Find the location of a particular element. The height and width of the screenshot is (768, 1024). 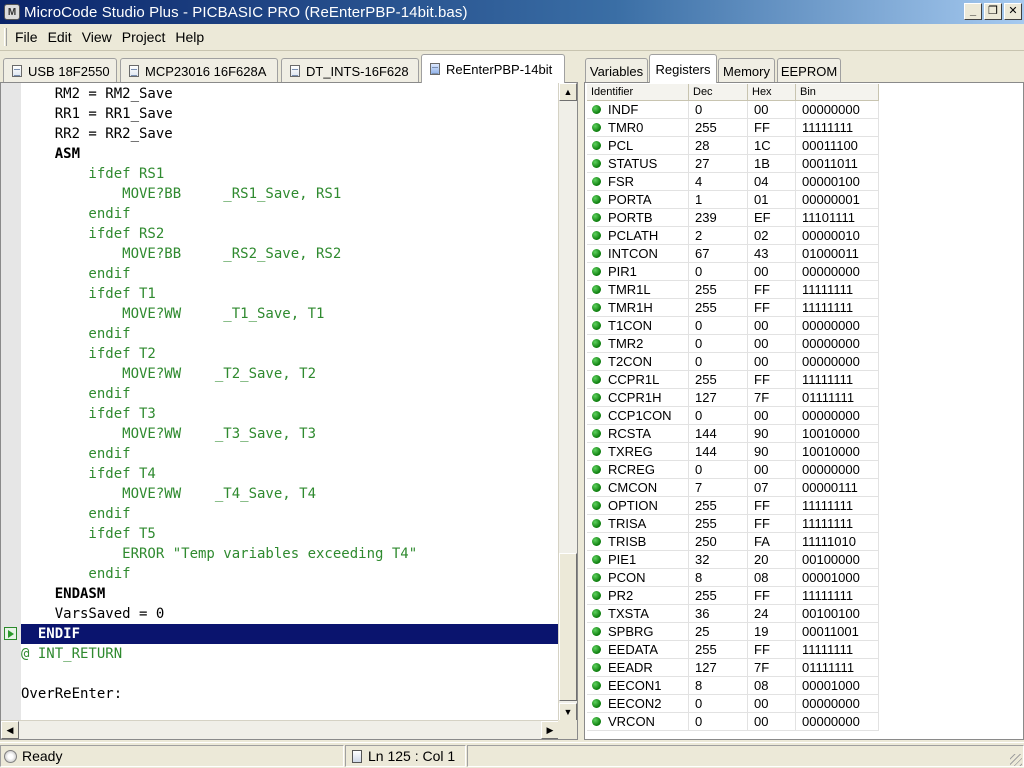

tab-memory: Memory is located at coordinates (746, 70).